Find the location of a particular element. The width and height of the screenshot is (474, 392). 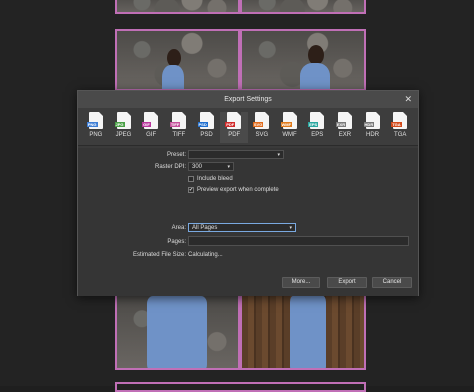

file-hdr-icon: HDR is located at coordinates (371, 120).